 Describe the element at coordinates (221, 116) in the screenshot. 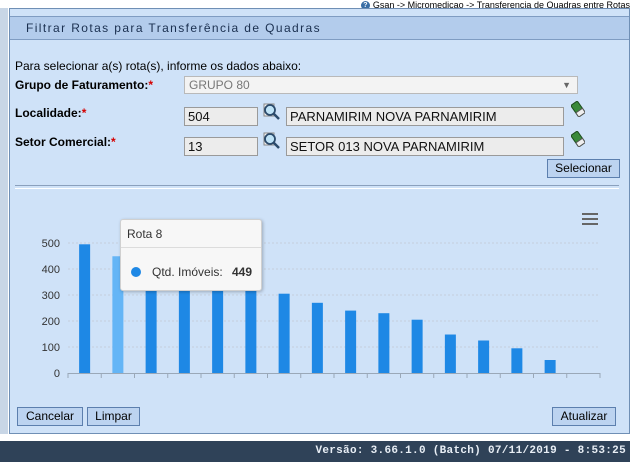

I see `localidade-code-input: 504` at that location.